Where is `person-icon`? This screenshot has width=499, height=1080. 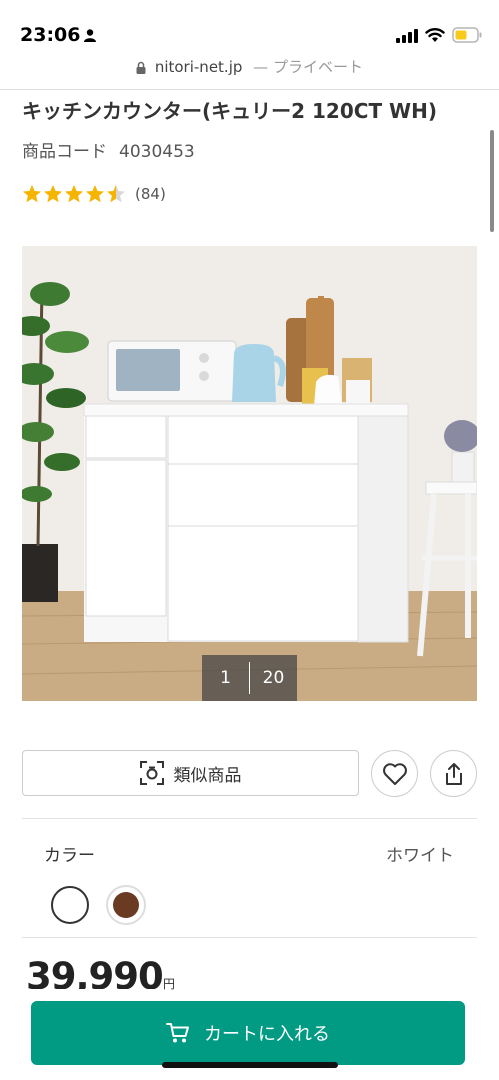 person-icon is located at coordinates (90, 35).